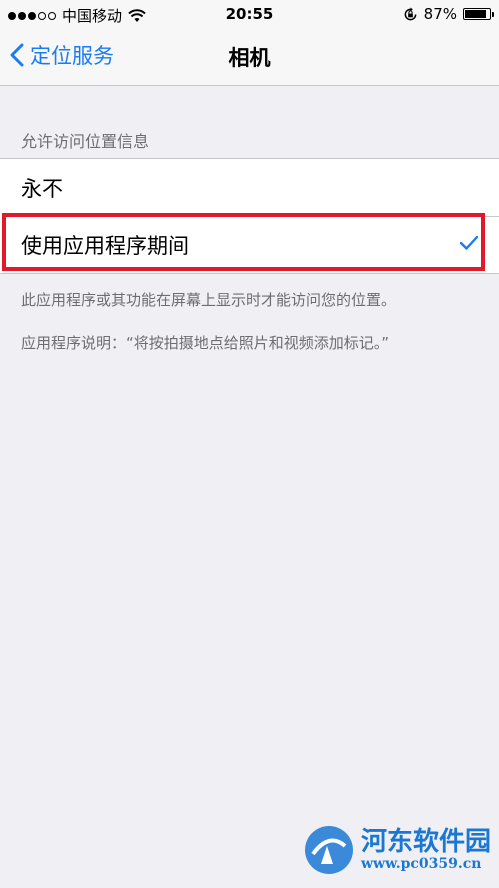 The height and width of the screenshot is (888, 499). I want to click on watermark: 河东软件园 www.pc0359.cn, so click(397, 850).